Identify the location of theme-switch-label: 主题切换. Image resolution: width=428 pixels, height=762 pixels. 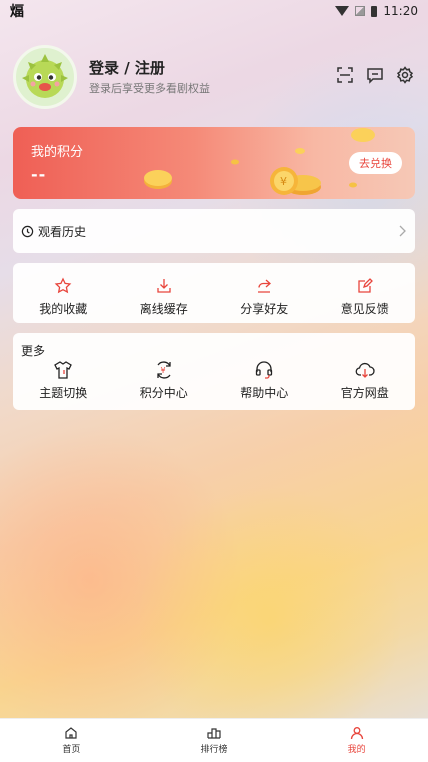
(63, 393).